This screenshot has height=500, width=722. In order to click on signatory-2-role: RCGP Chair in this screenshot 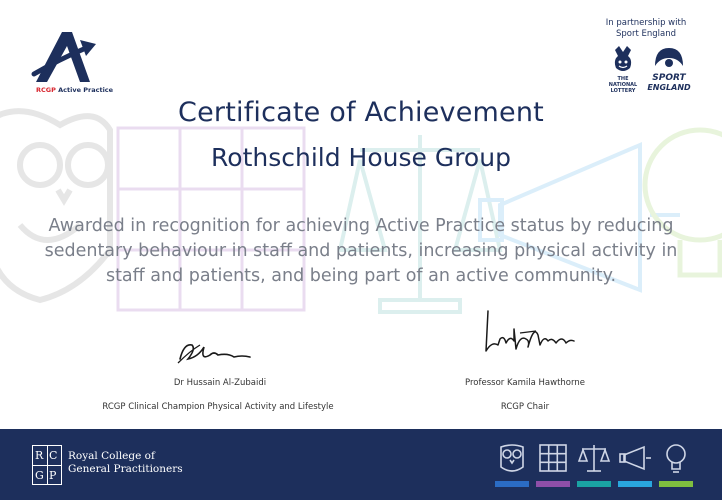, I will do `click(525, 407)`.